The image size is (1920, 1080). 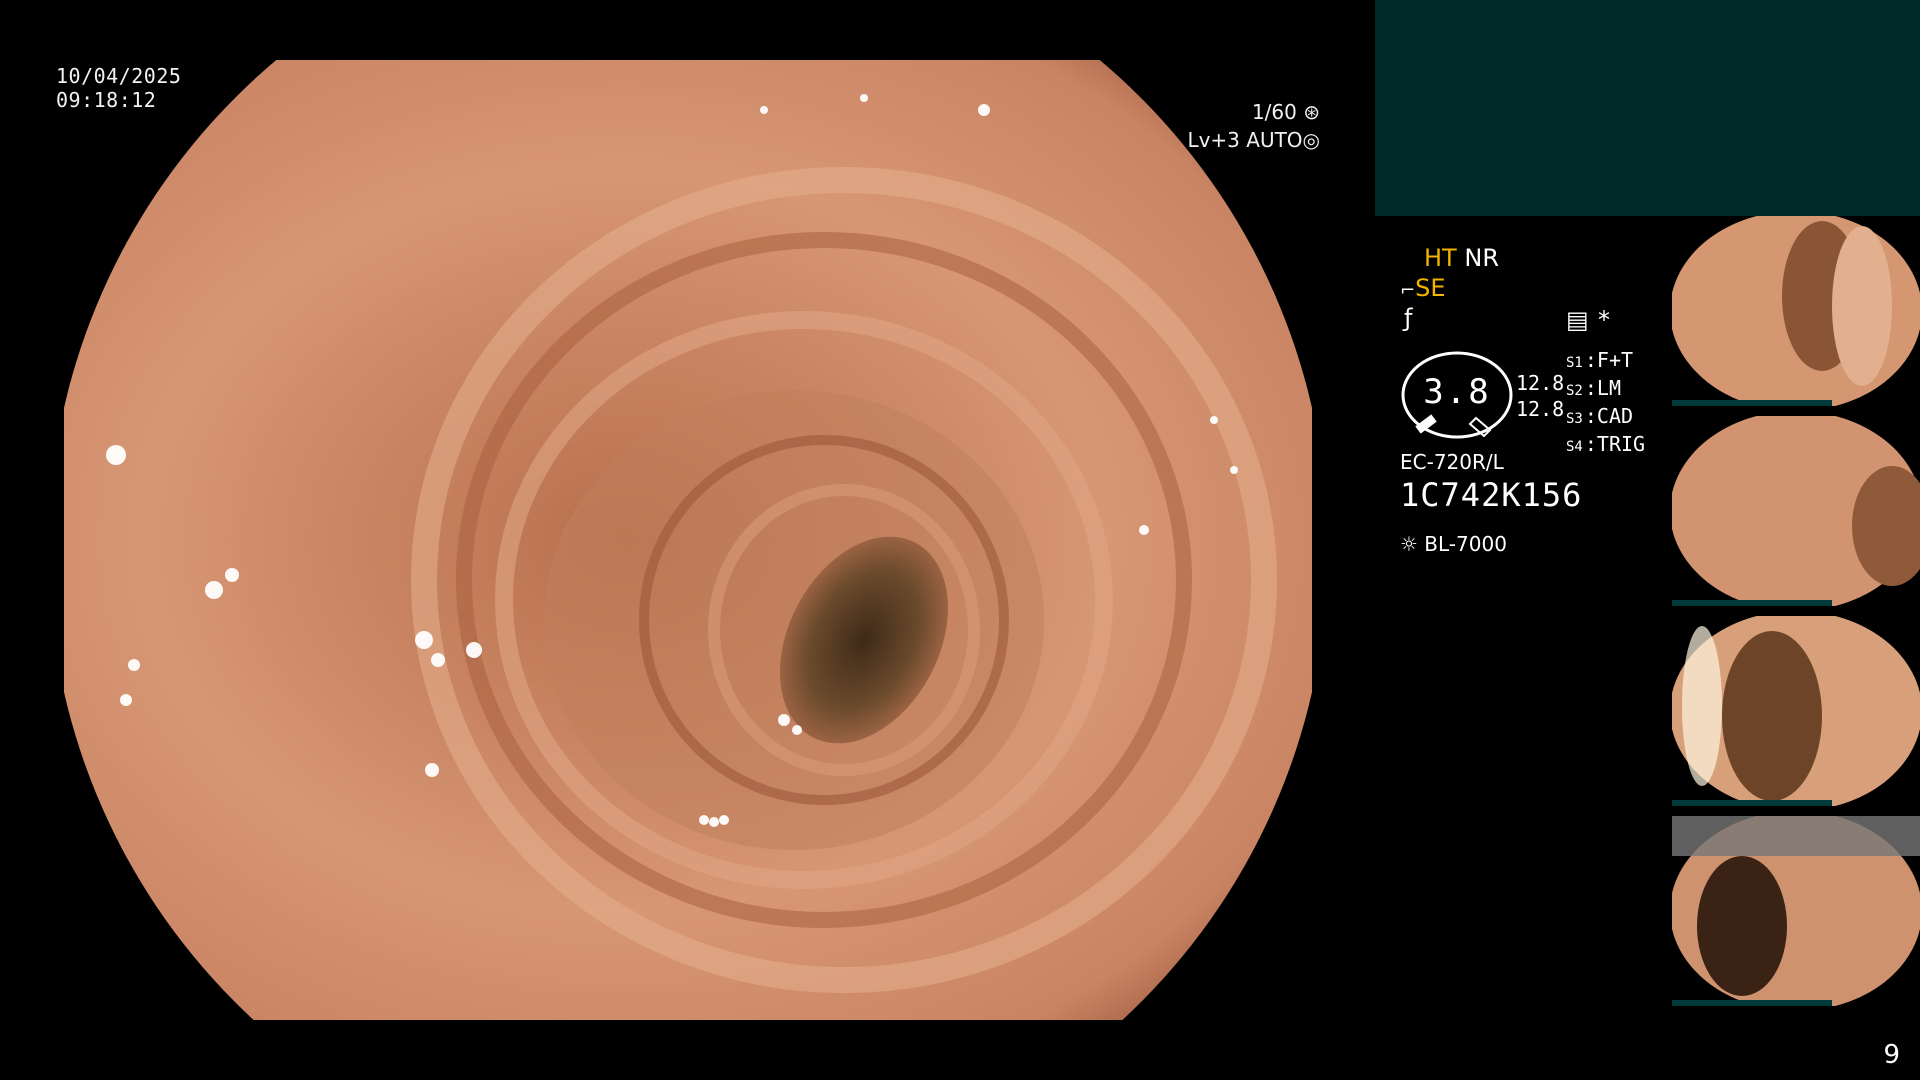 What do you see at coordinates (1600, 416) in the screenshot?
I see `s-item-3: S3:CAD` at bounding box center [1600, 416].